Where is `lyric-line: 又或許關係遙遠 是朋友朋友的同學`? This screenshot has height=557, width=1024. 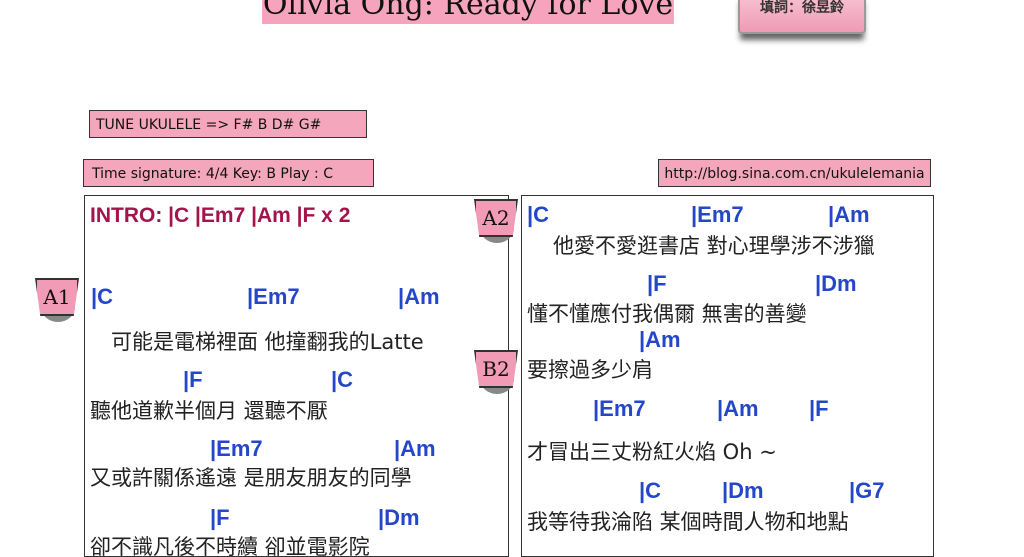
lyric-line: 又或許關係遙遠 是朋友朋友的同學 is located at coordinates (251, 478).